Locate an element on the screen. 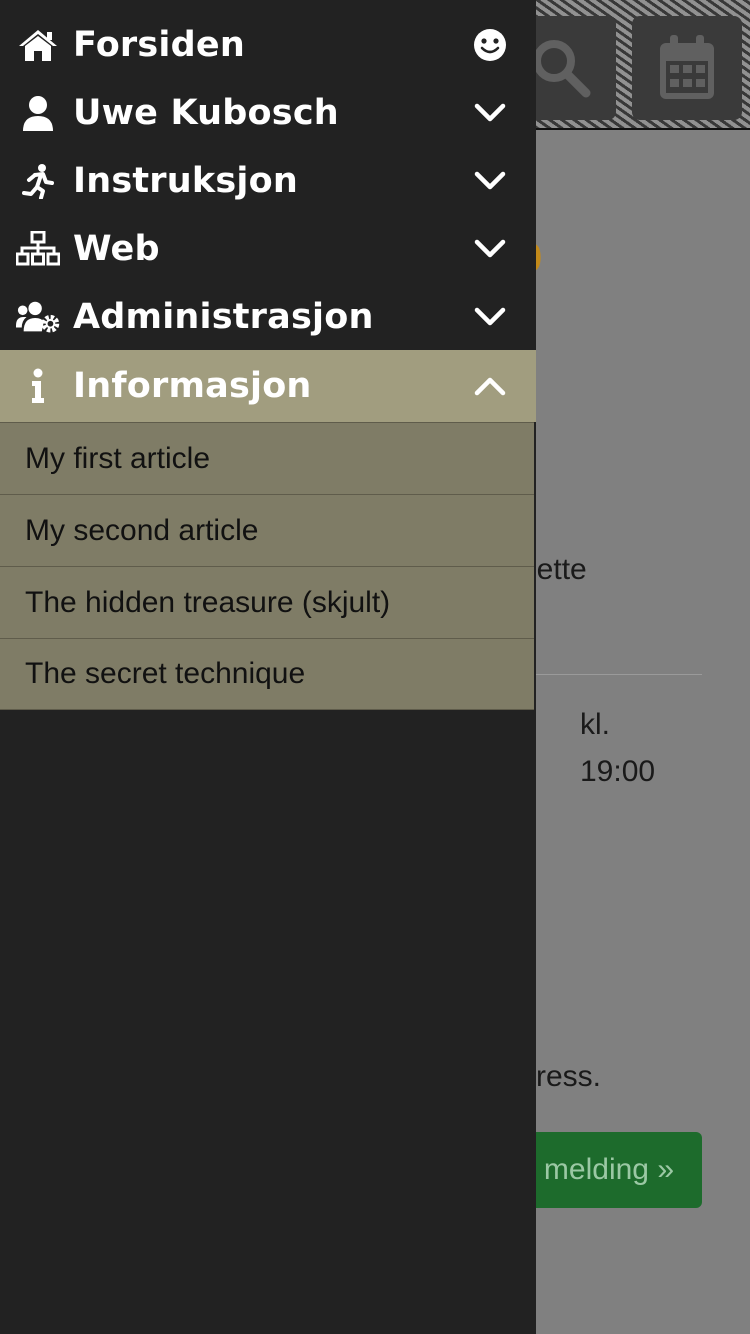  menu-item-label: Uwe Kubosch is located at coordinates (206, 113).